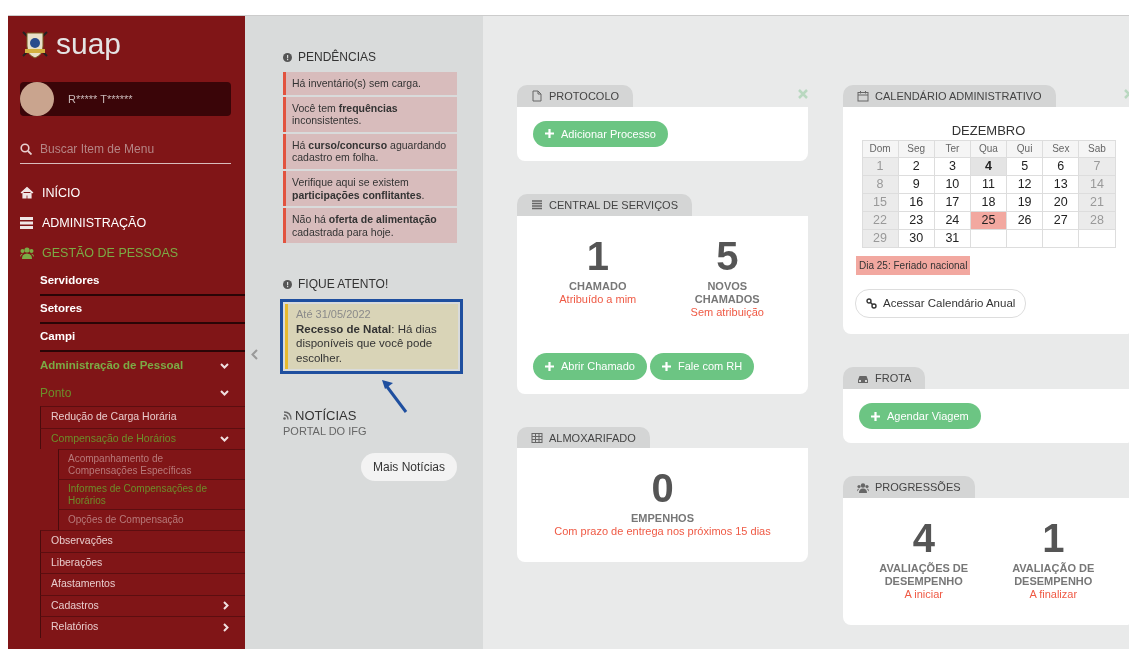 The image size is (1129, 649). Describe the element at coordinates (1024, 220) in the screenshot. I see `calendar-day: 26` at that location.